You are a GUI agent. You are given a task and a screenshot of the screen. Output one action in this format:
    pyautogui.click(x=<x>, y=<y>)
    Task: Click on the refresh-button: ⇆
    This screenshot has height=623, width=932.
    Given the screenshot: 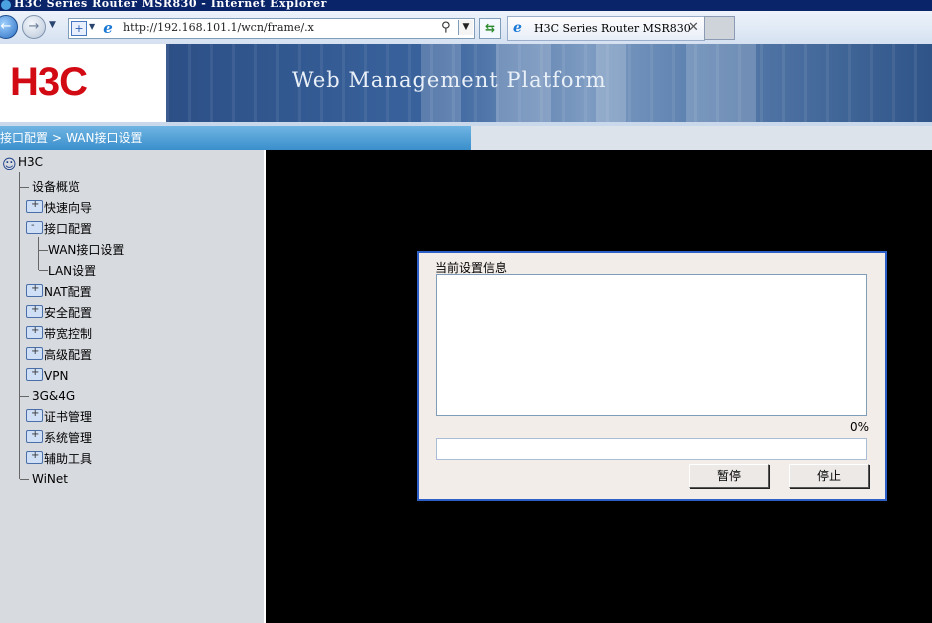 What is the action you would take?
    pyautogui.click(x=490, y=28)
    